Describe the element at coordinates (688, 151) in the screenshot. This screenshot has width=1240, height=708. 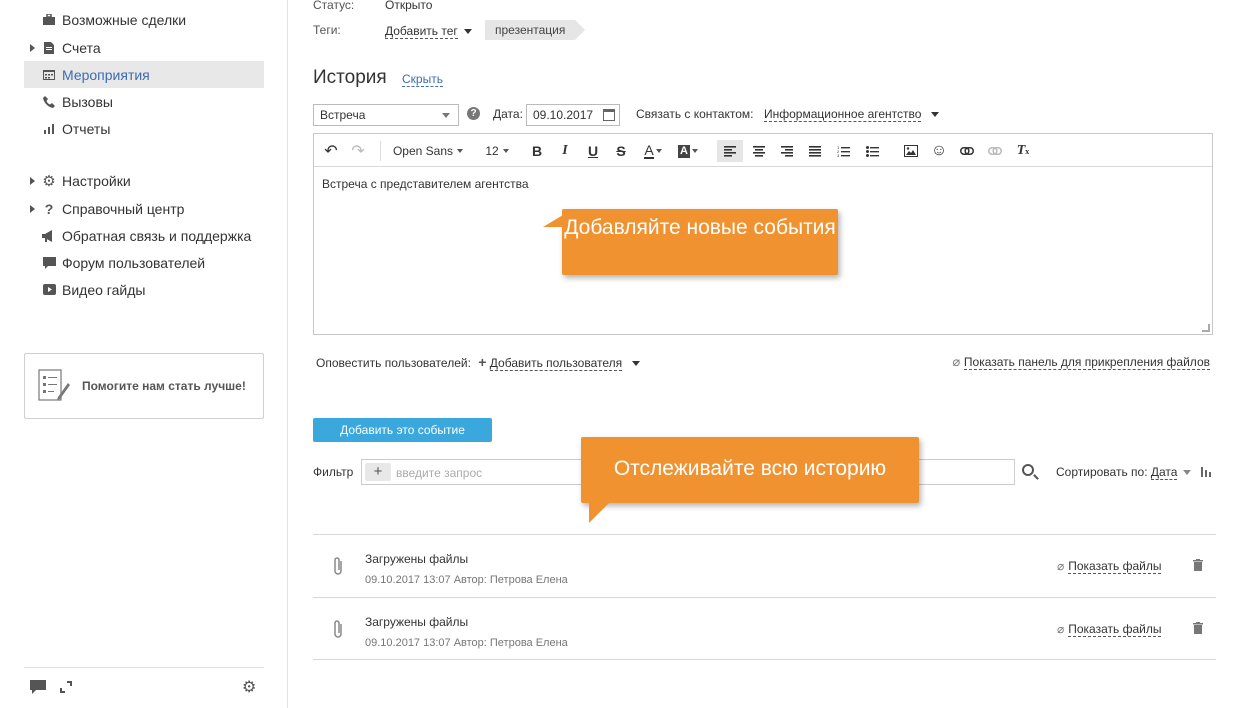
I see `background-color-icon: A` at that location.